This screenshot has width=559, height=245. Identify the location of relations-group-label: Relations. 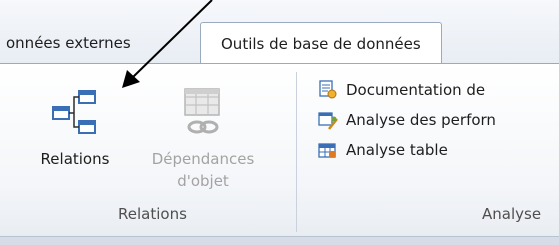
(152, 214).